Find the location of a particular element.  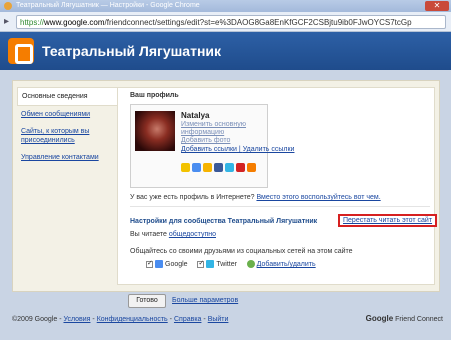

google-checkbox is located at coordinates (149, 263).